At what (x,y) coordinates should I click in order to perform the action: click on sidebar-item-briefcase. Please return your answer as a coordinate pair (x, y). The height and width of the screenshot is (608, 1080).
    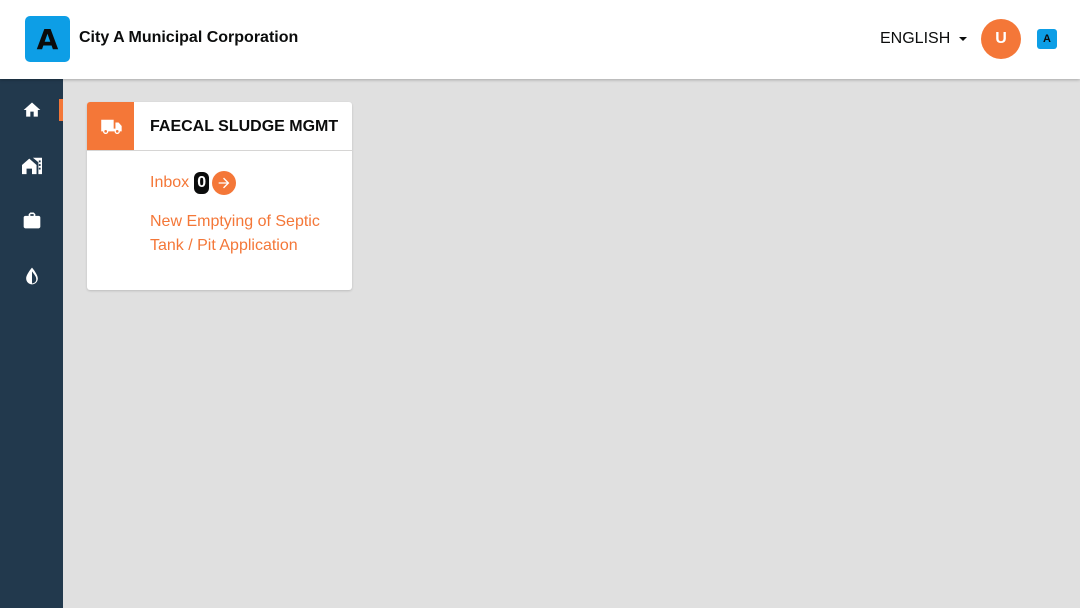
    Looking at the image, I should click on (31, 220).